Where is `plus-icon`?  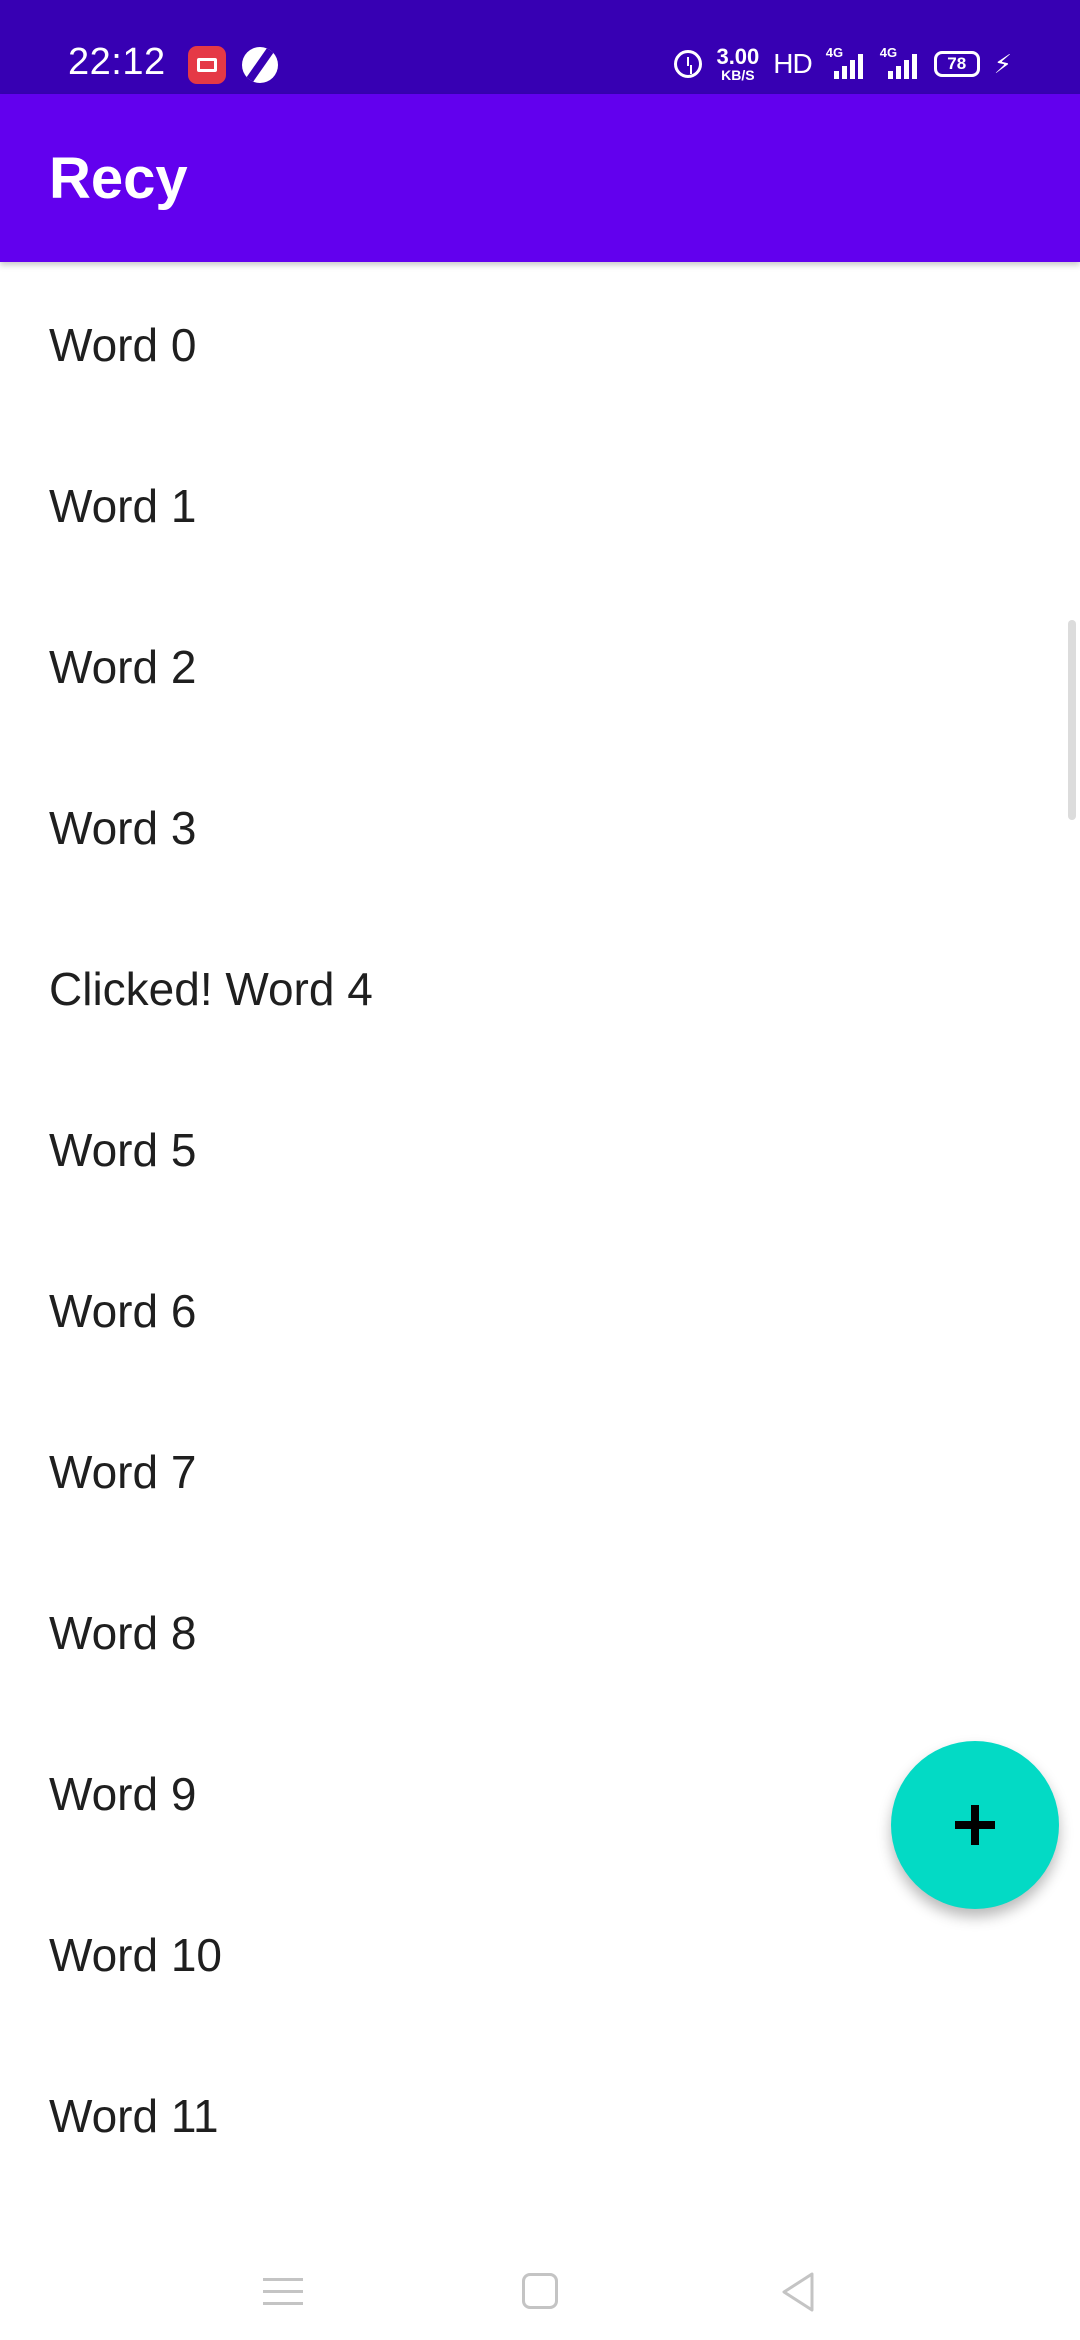
plus-icon is located at coordinates (975, 1825).